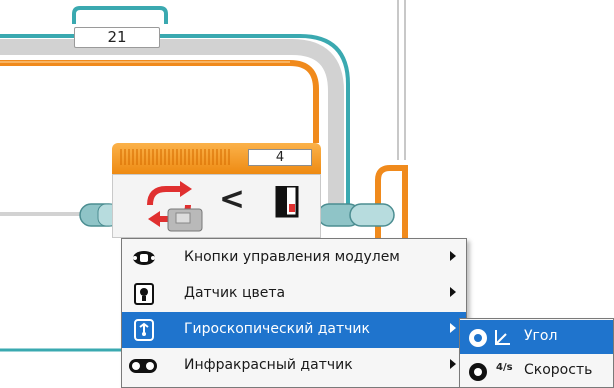  I want to click on infrared-sensor-icon, so click(143, 366).